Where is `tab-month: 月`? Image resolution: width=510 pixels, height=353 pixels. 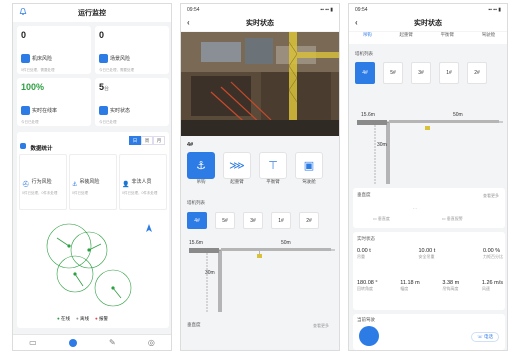
tab-month: 月 is located at coordinates (159, 140).